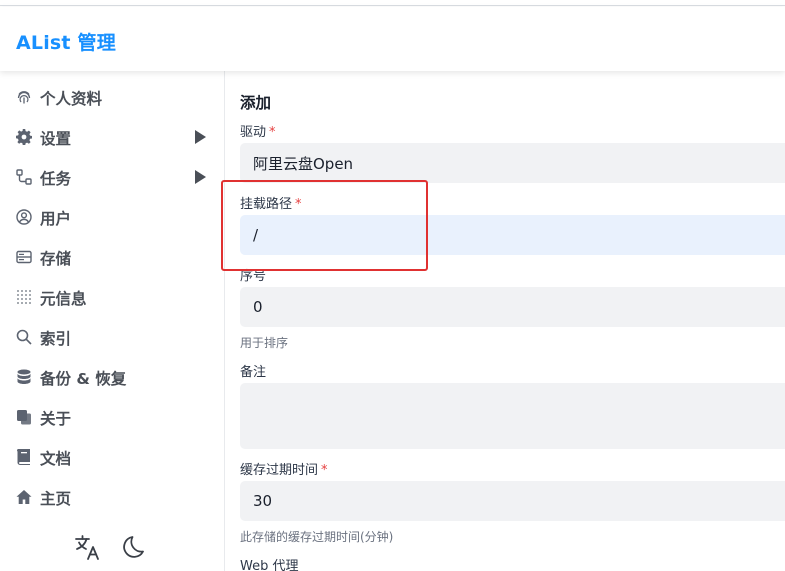 The image size is (785, 571). I want to click on sidebar-item-storage: 存储, so click(112, 257).